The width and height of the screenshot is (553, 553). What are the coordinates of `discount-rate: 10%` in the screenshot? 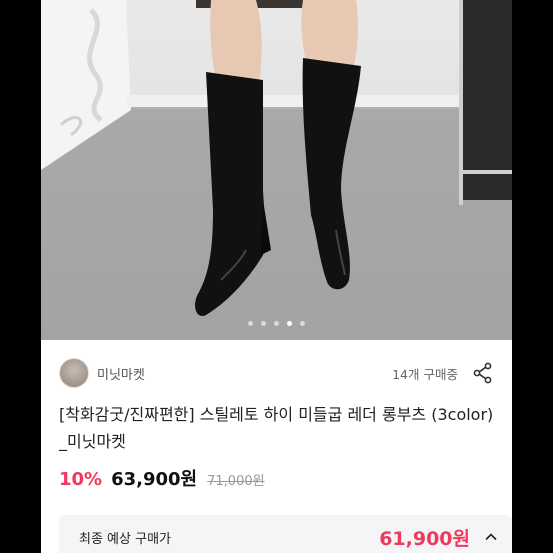 It's located at (81, 479).